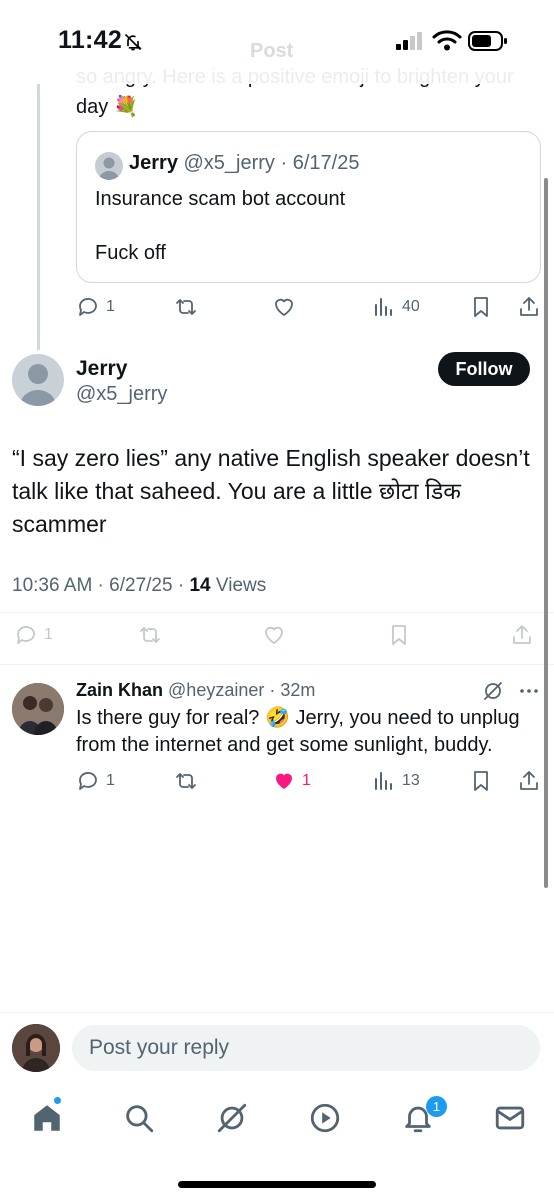 The height and width of the screenshot is (1200, 554). I want to click on notifications-badge: 1, so click(436, 1106).